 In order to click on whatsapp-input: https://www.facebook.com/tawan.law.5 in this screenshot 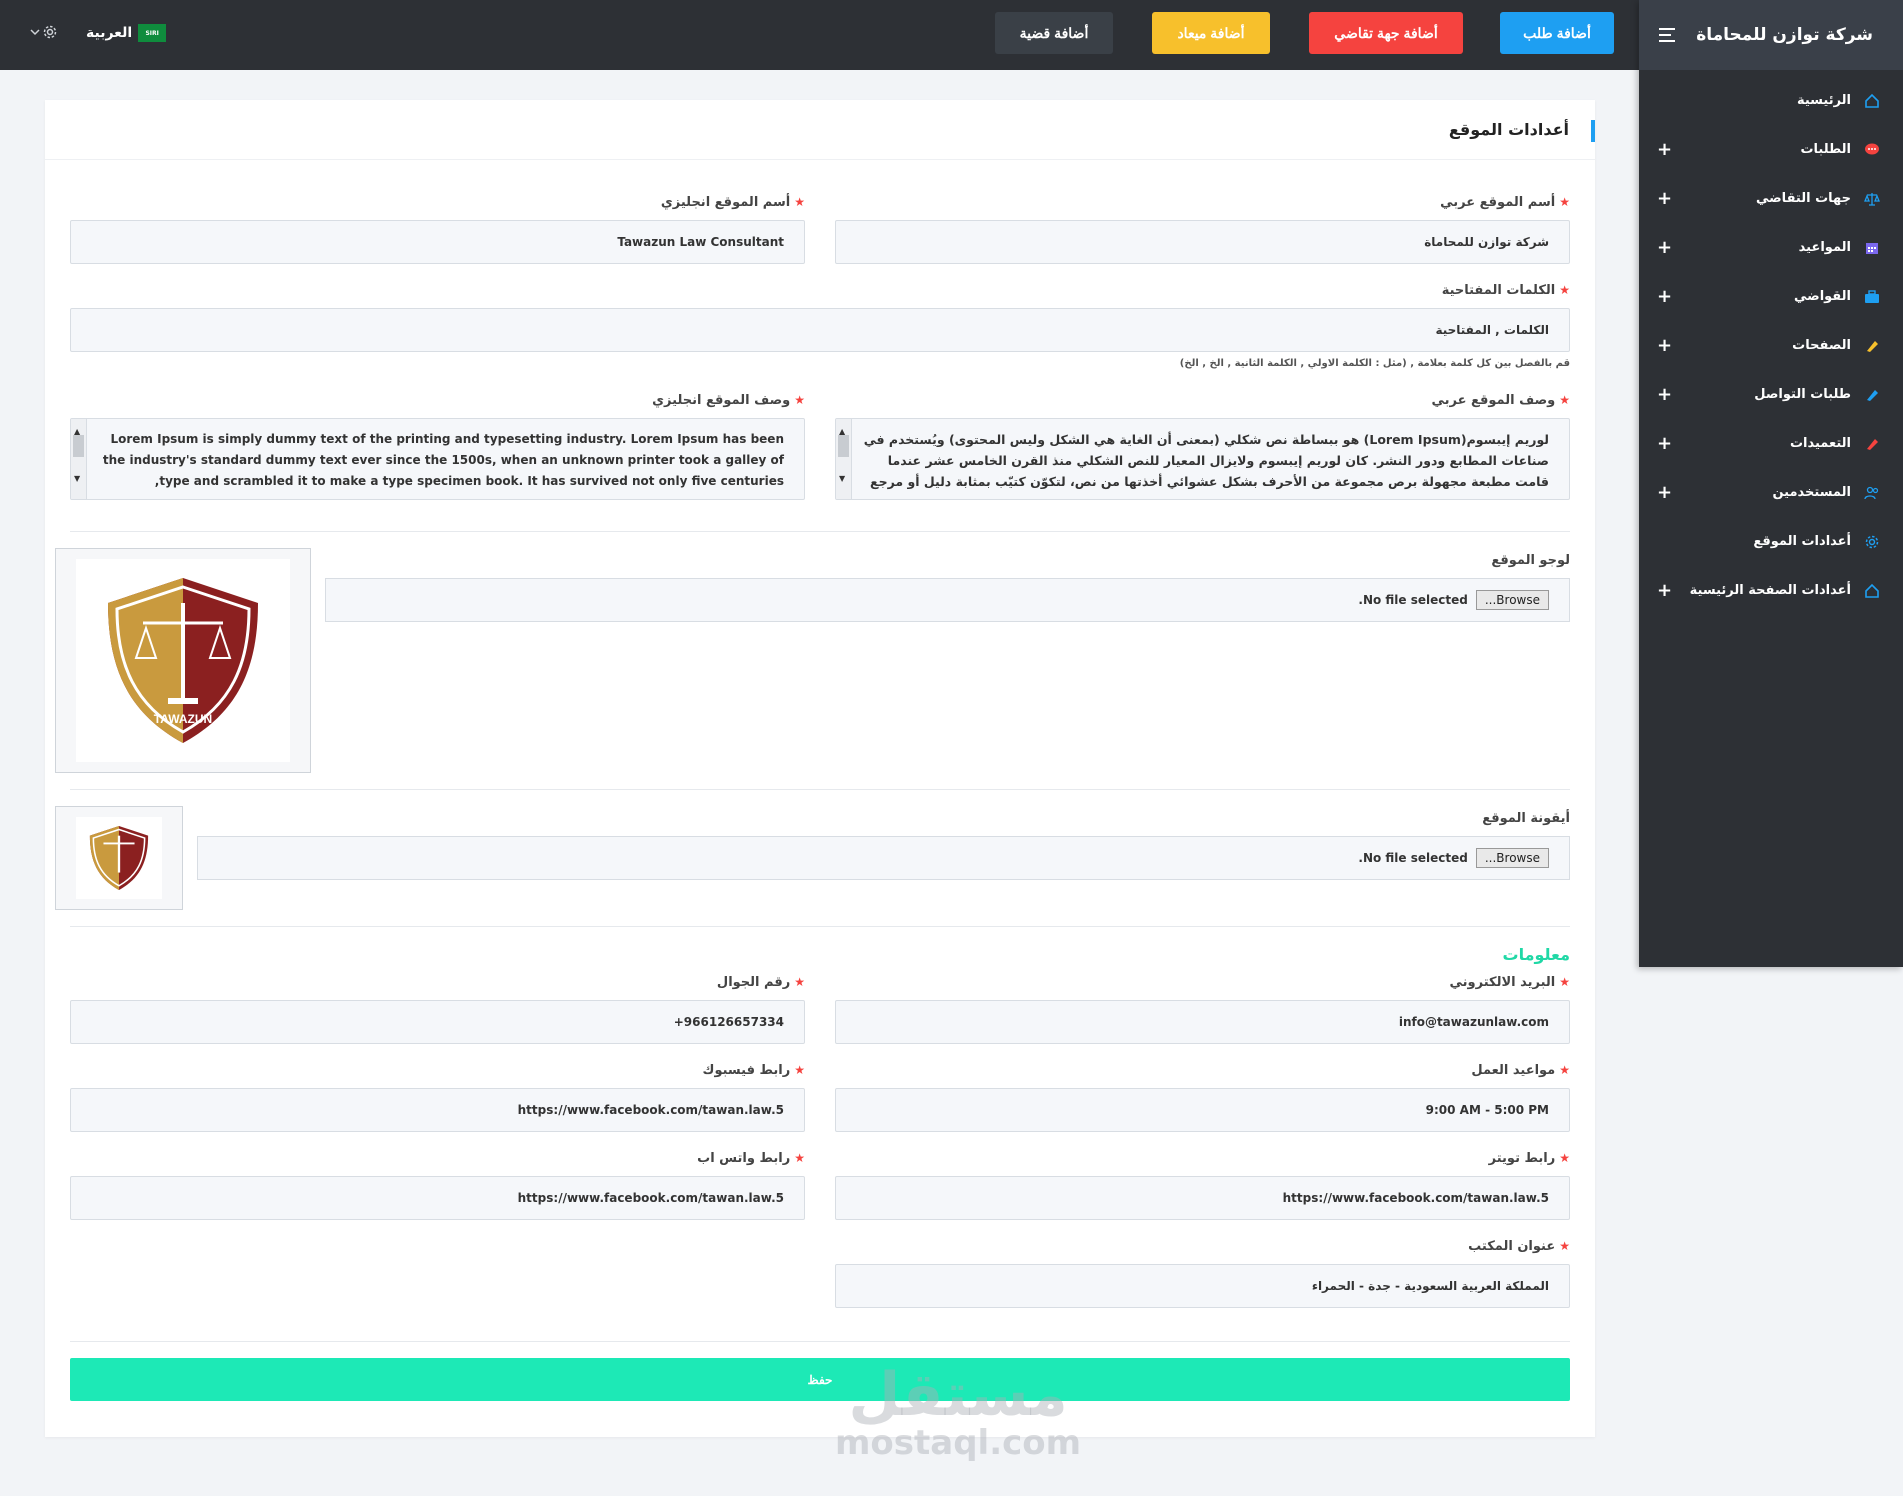, I will do `click(437, 1198)`.